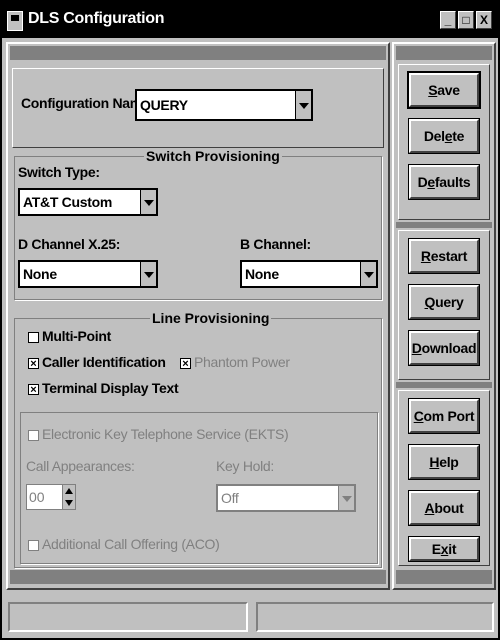  I want to click on restart-button: Restart, so click(444, 256).